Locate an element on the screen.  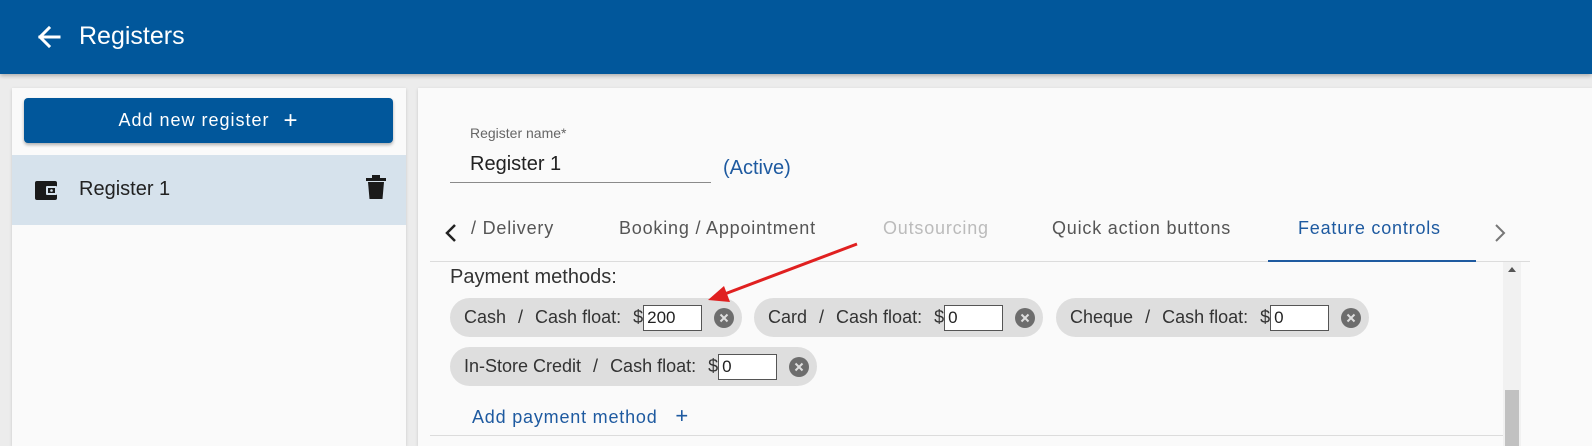
vertical-scrollbar is located at coordinates (1512, 354).